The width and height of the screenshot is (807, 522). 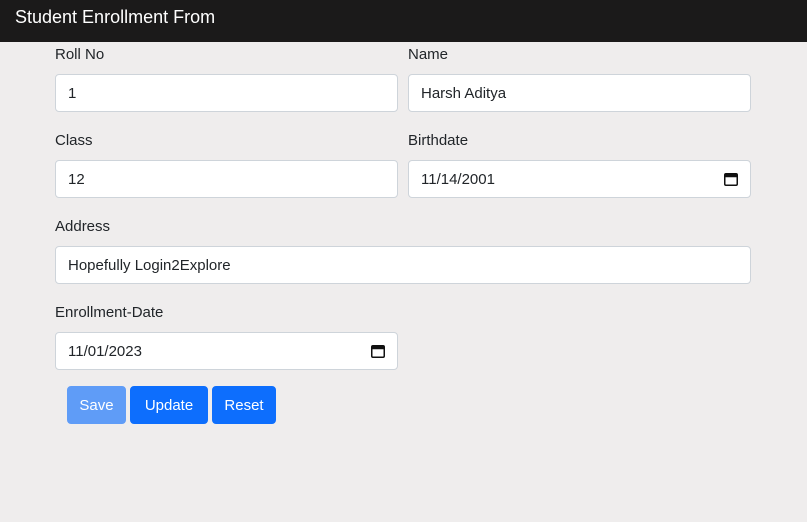 What do you see at coordinates (169, 405) in the screenshot?
I see `update-button: Update` at bounding box center [169, 405].